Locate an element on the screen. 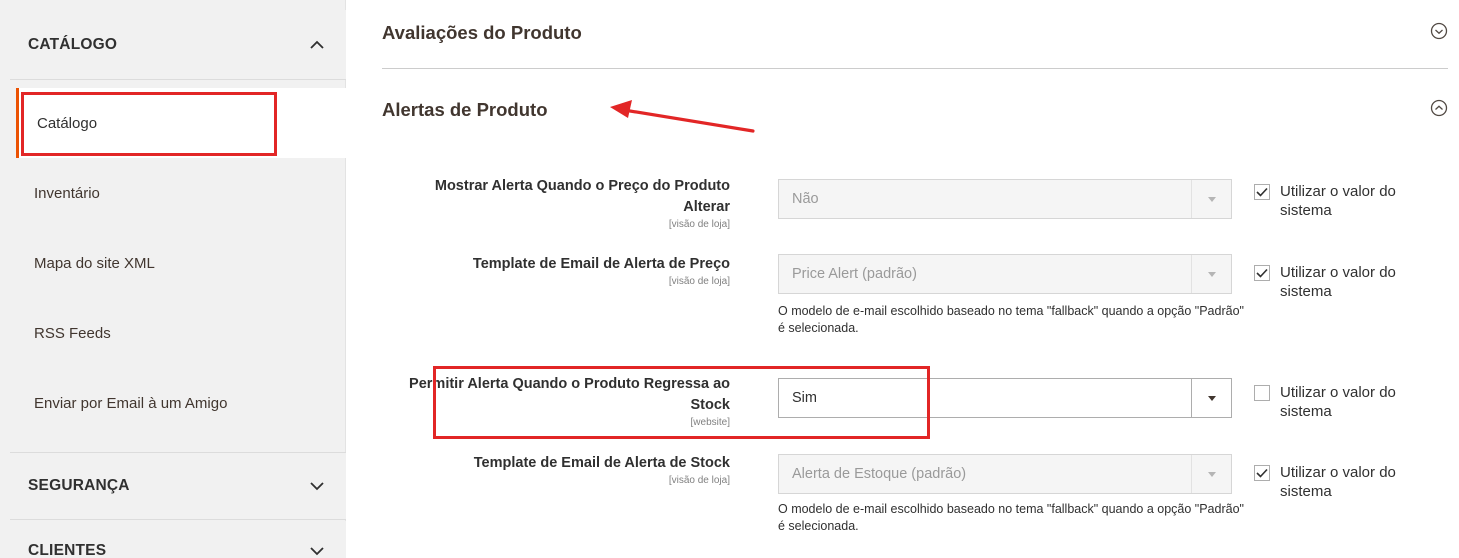 This screenshot has width=1459, height=558. sidebar-item-mapa-site-xml: Mapa do site XML is located at coordinates (181, 263).